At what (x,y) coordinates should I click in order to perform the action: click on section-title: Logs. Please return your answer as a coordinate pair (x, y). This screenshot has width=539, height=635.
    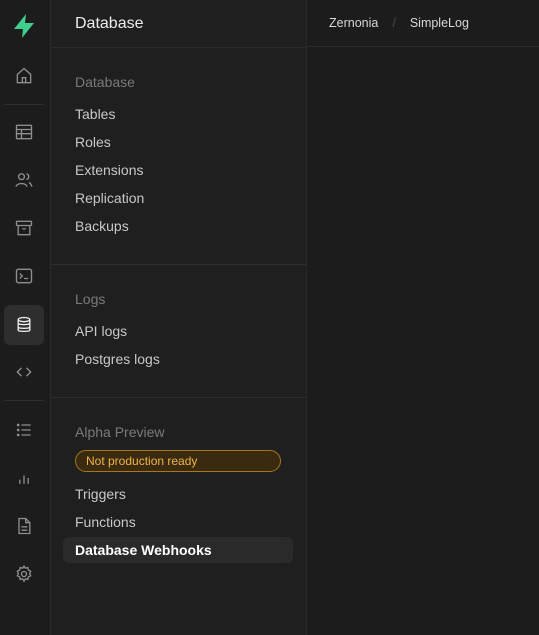
    Looking at the image, I should click on (90, 299).